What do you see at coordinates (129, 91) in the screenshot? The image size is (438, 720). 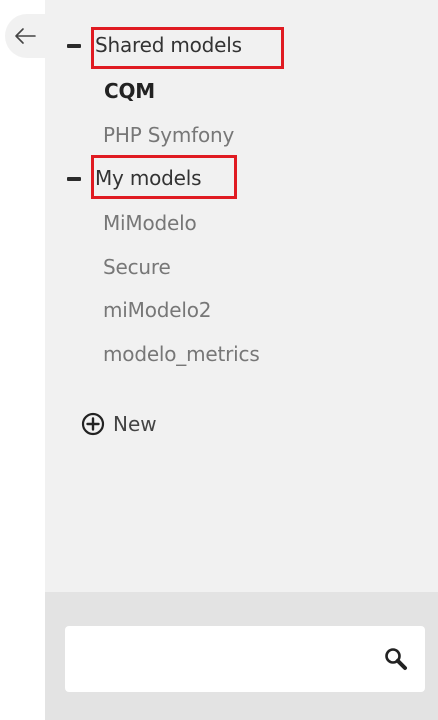 I see `model-item-cqm: CQM` at bounding box center [129, 91].